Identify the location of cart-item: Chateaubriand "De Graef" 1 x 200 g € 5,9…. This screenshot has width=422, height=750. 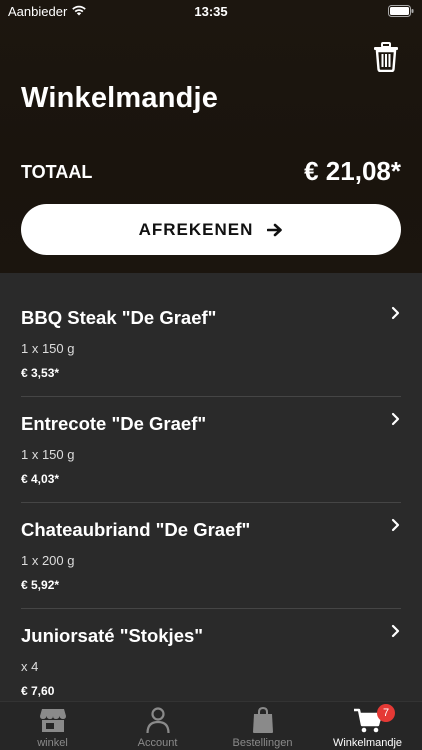
(211, 538).